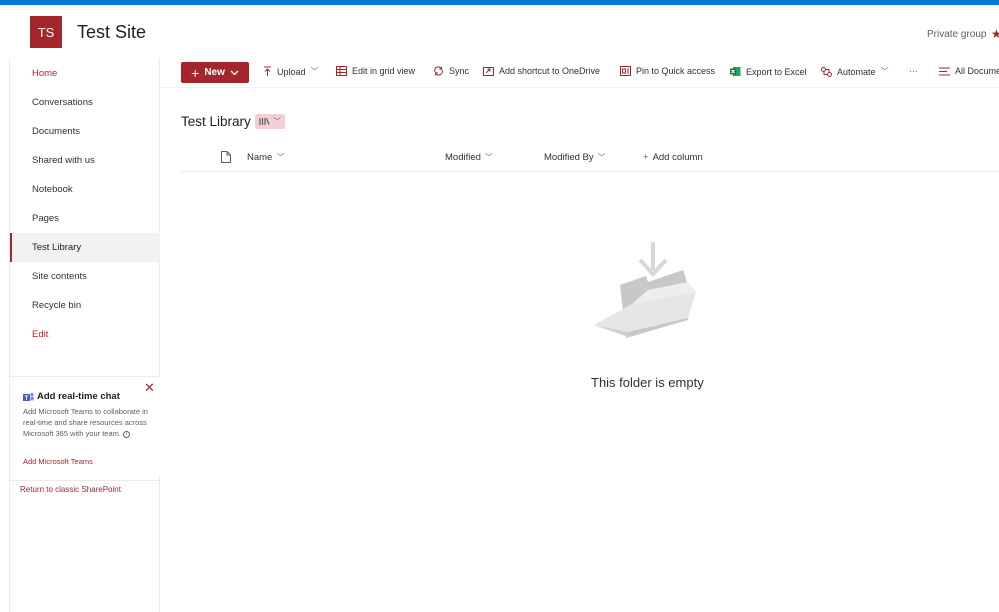  I want to click on nav-item-test-library: Test Library, so click(85, 247).